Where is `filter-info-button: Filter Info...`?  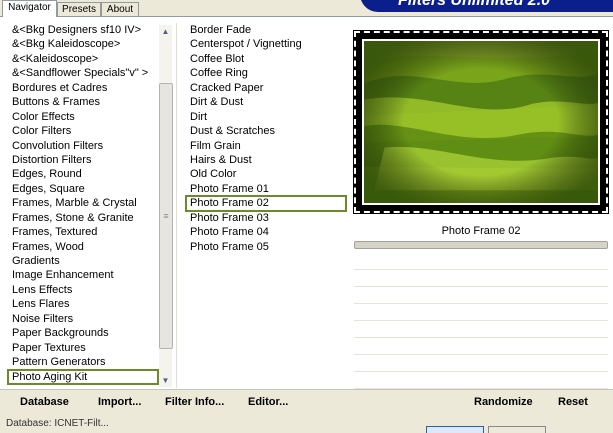 filter-info-button: Filter Info... is located at coordinates (194, 402).